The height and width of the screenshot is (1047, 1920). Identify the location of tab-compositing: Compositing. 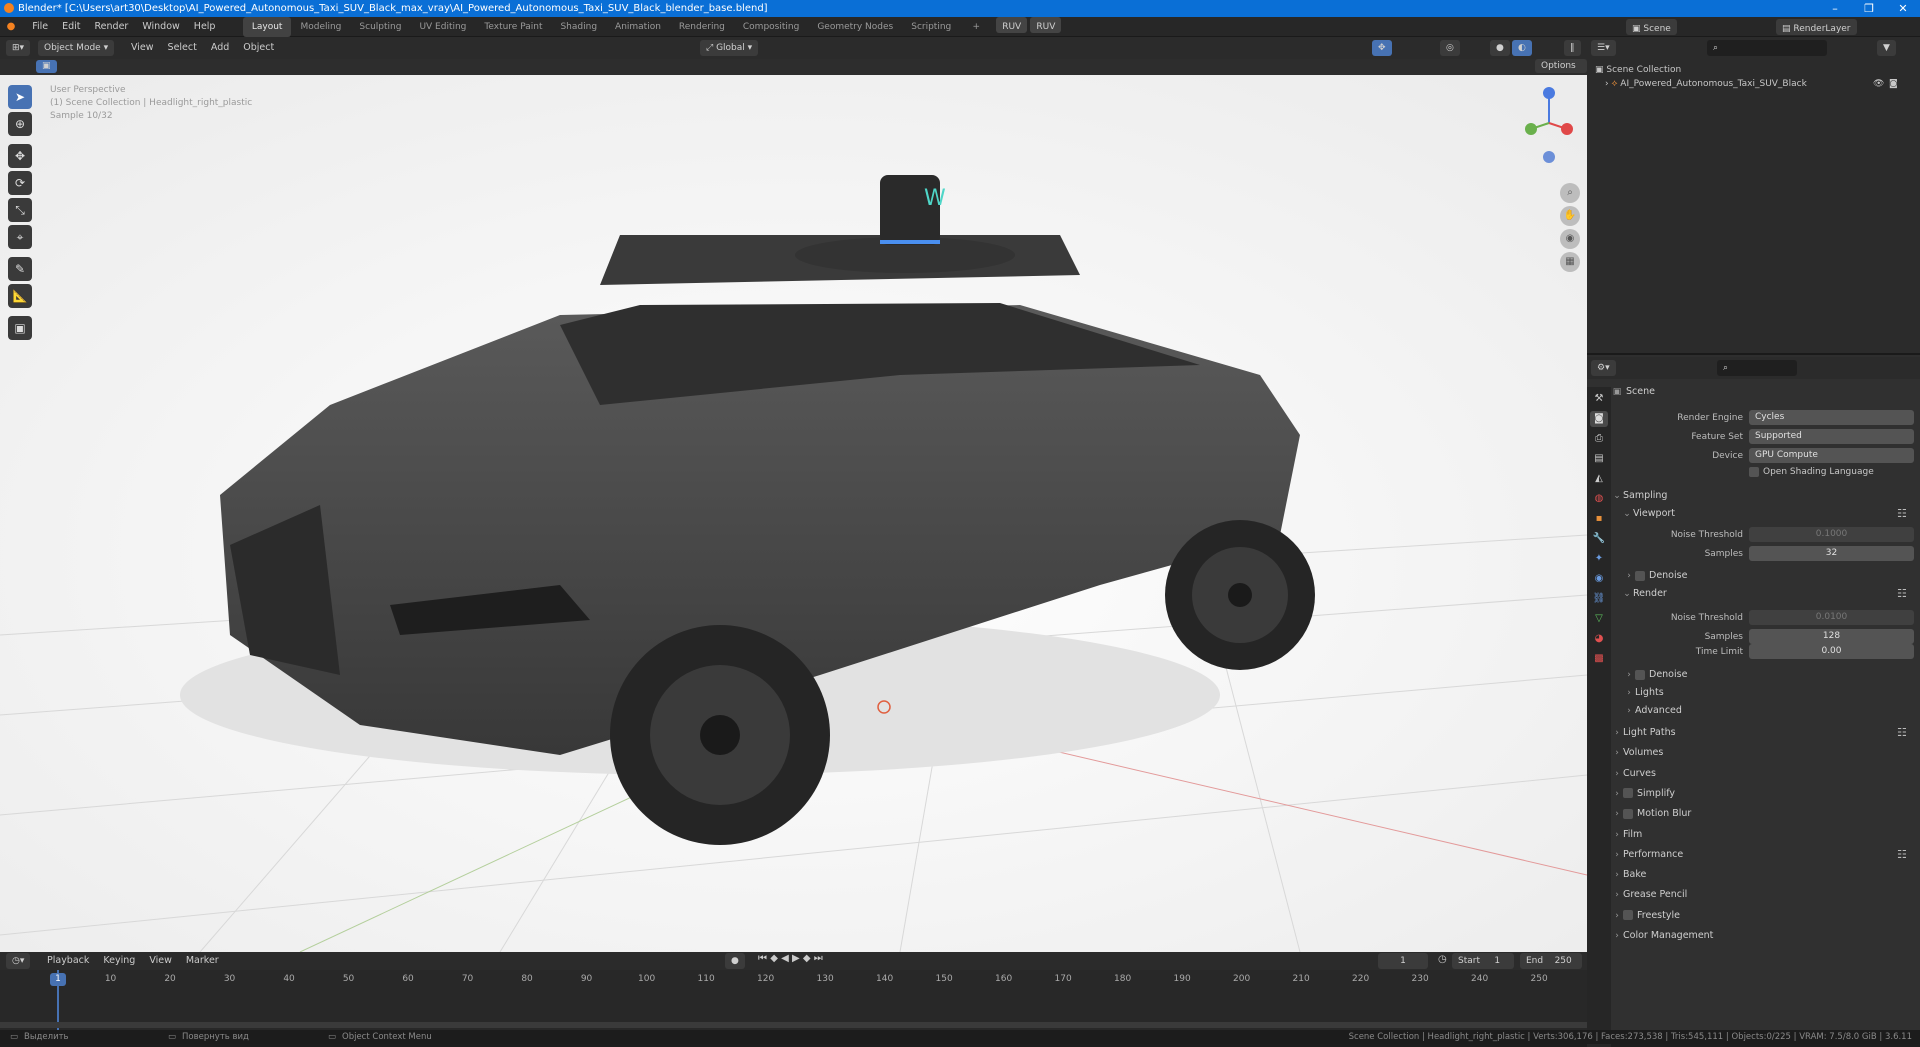
(771, 27).